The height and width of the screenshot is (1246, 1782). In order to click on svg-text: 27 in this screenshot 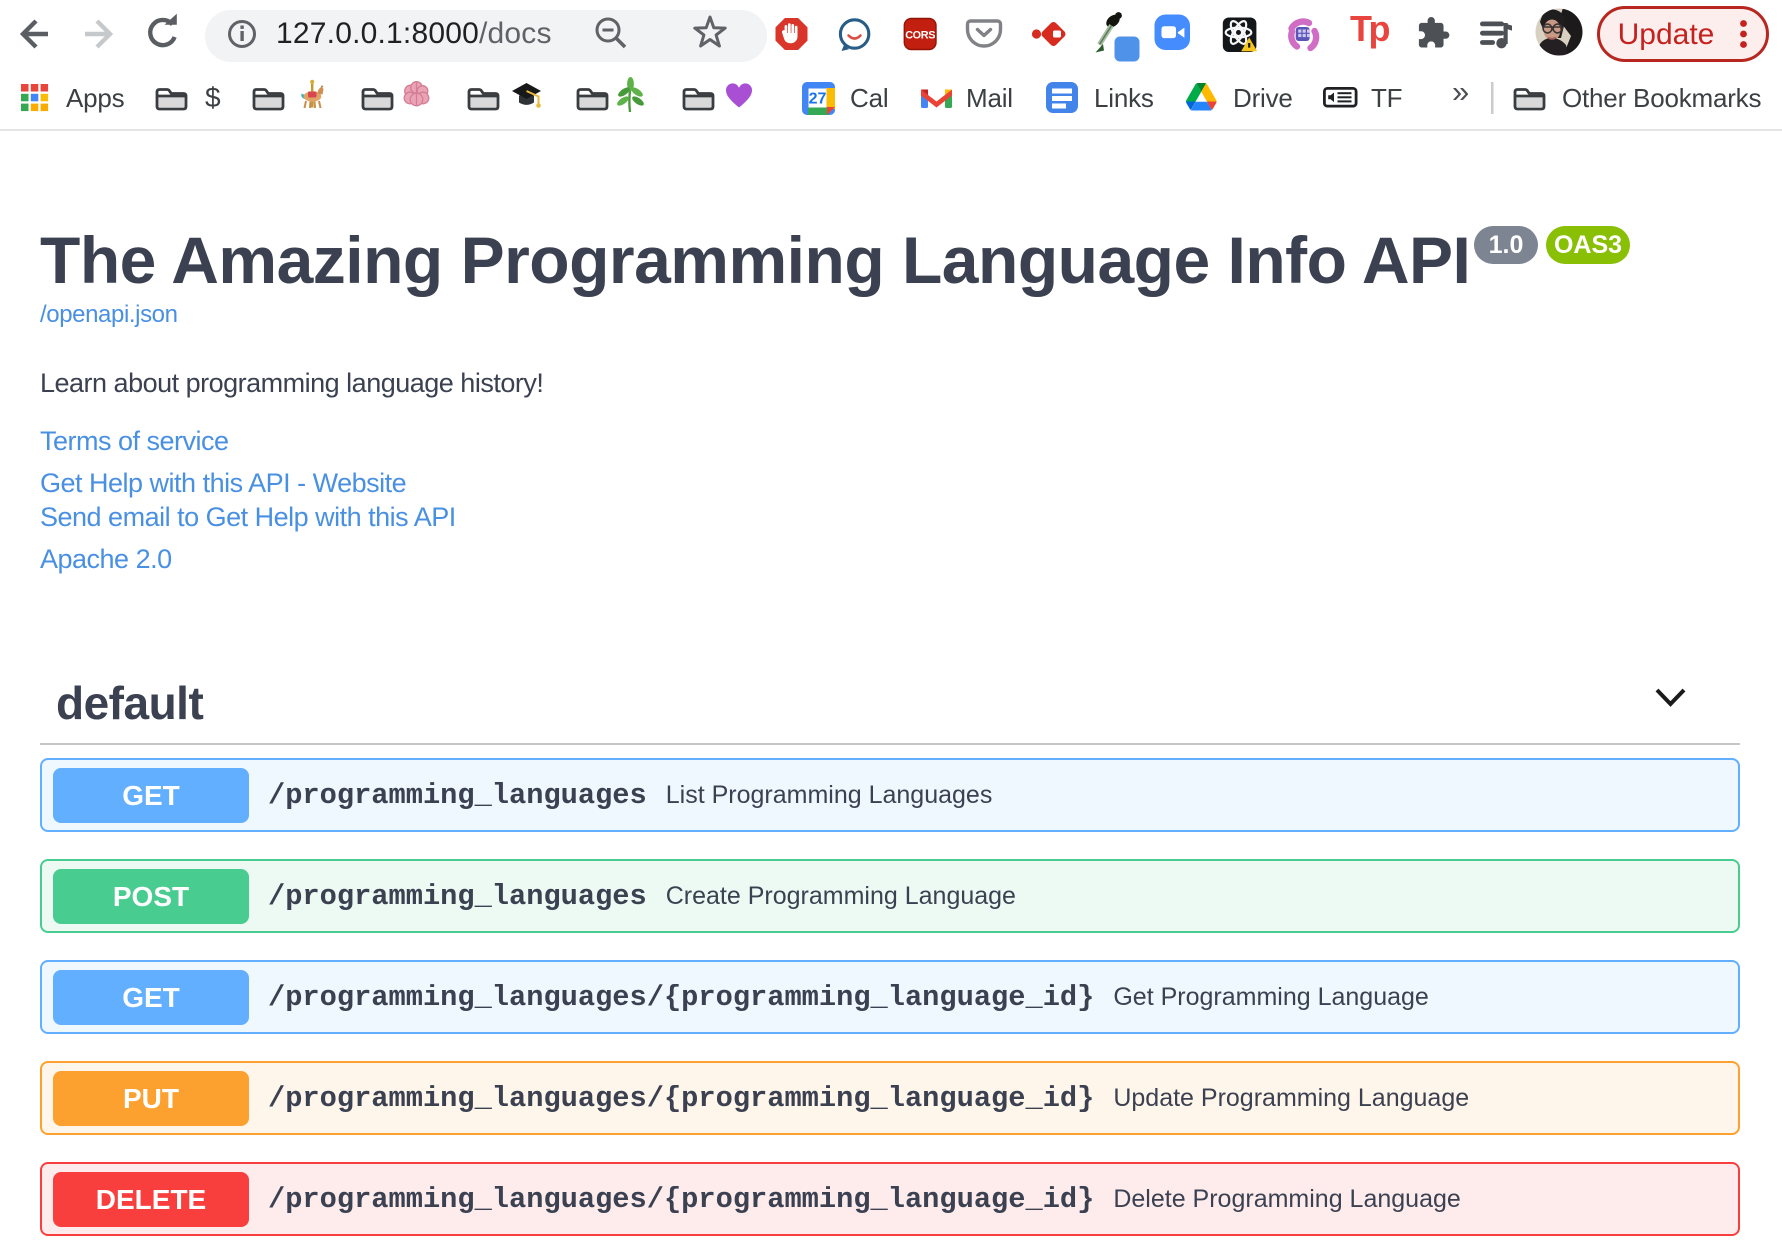, I will do `click(818, 99)`.